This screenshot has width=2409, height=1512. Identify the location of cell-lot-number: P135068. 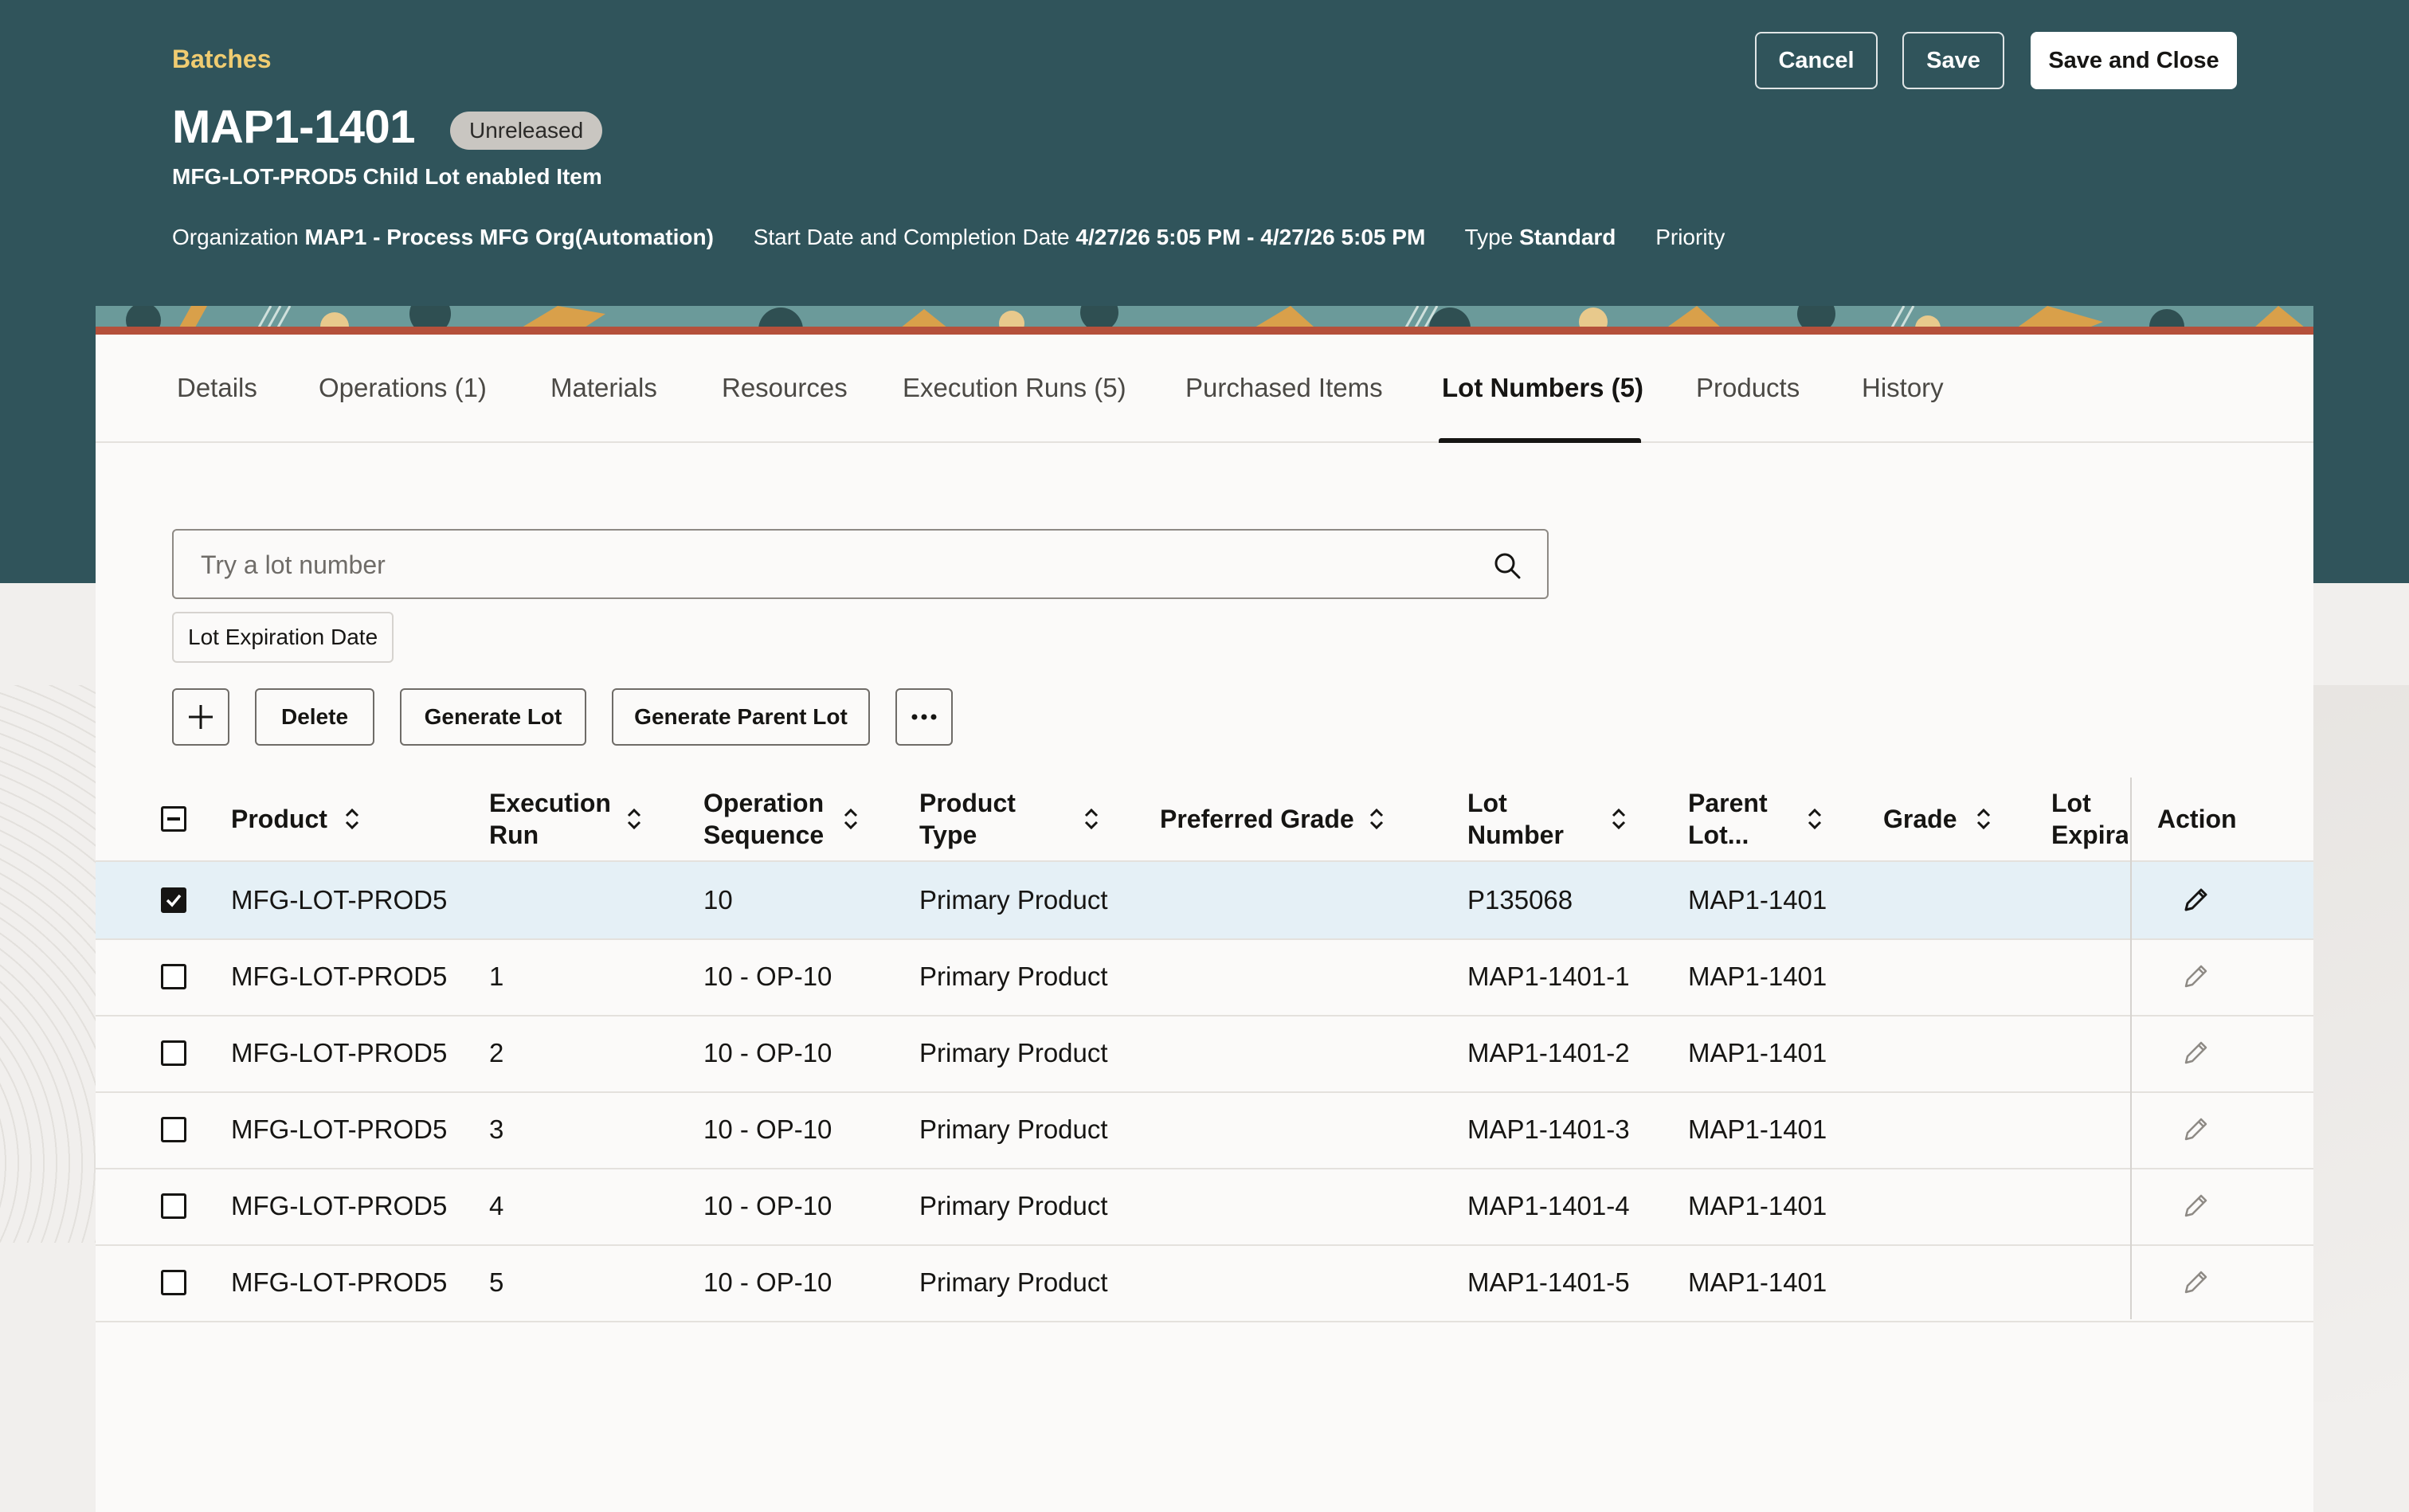
(1520, 900).